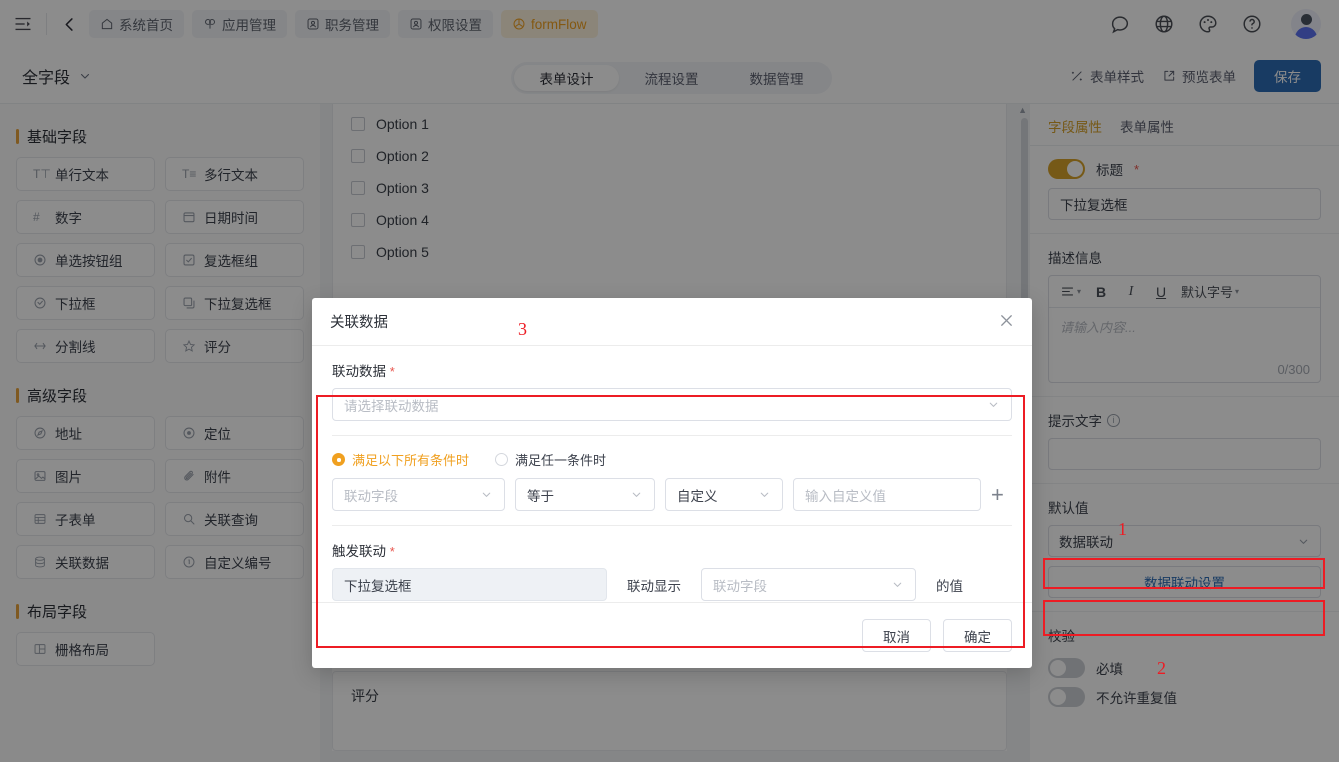  Describe the element at coordinates (672, 435) in the screenshot. I see `modal-divider` at that location.